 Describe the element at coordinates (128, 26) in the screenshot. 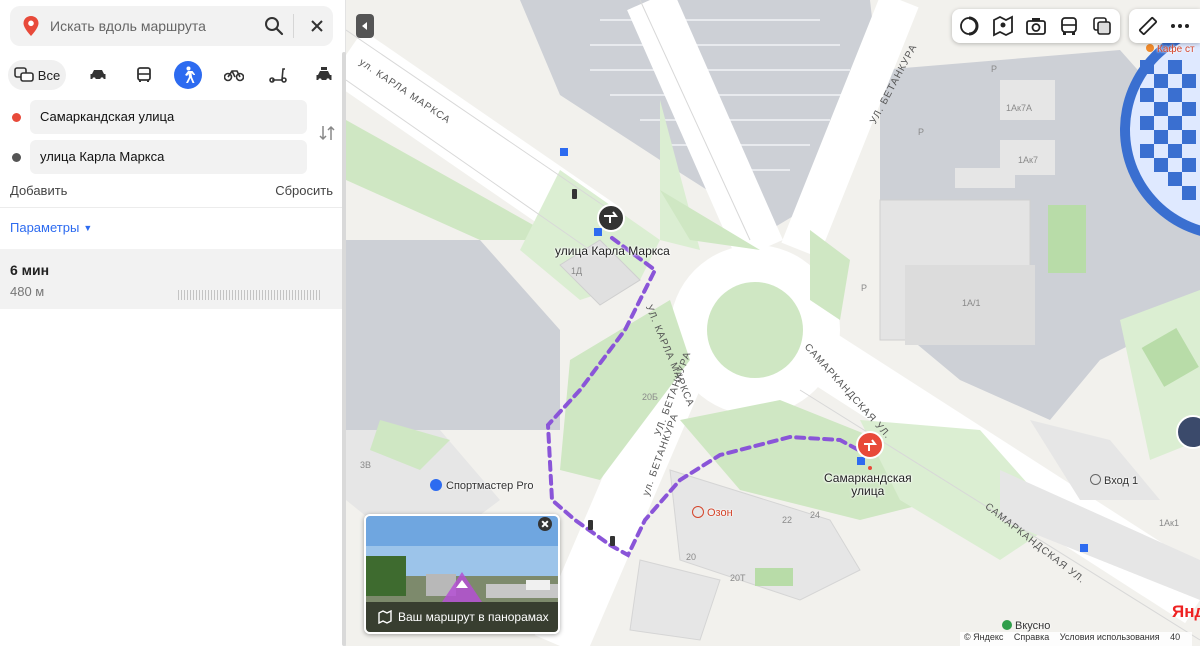

I see `search-input: Искать вдоль маршрута` at that location.